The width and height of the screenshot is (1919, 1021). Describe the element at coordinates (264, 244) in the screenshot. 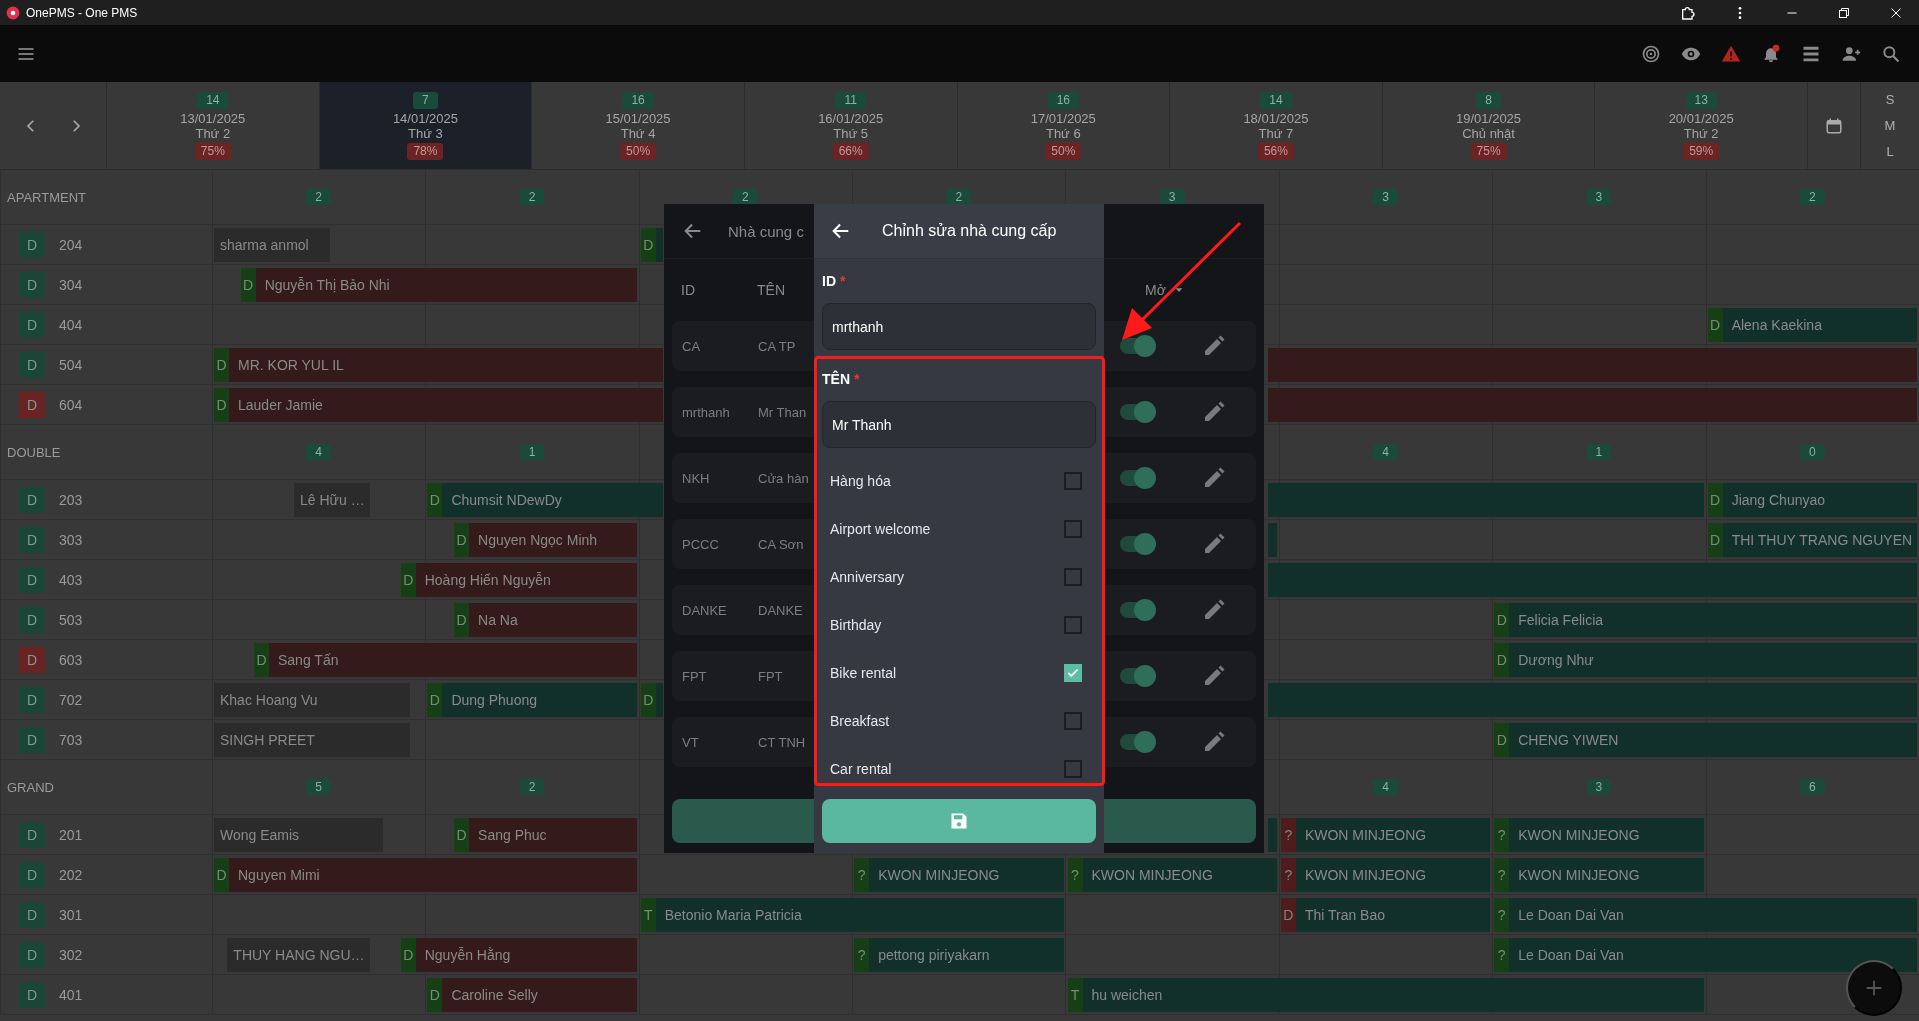

I see `guest-name: sharma anmol` at that location.